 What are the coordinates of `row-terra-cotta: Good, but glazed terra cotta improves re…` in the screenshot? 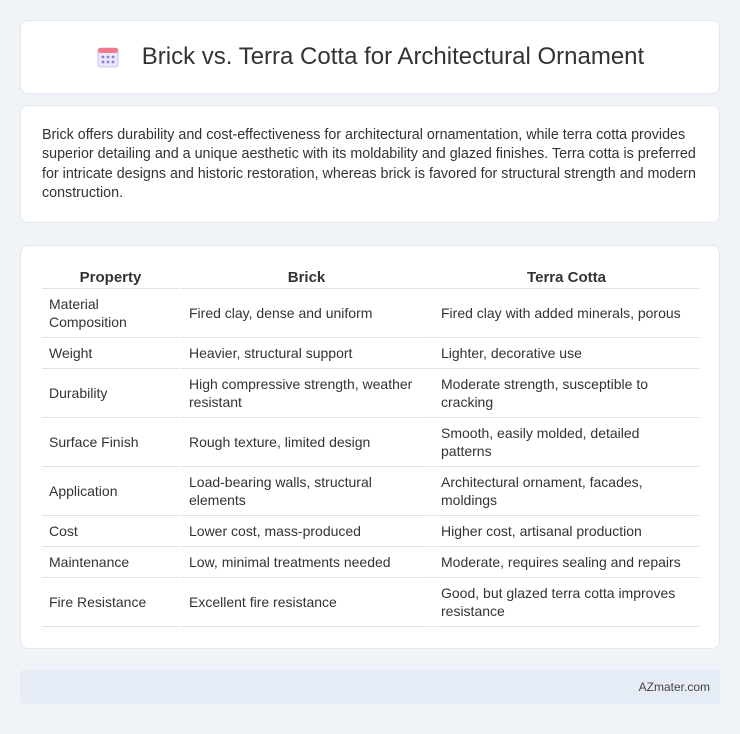 It's located at (565, 602).